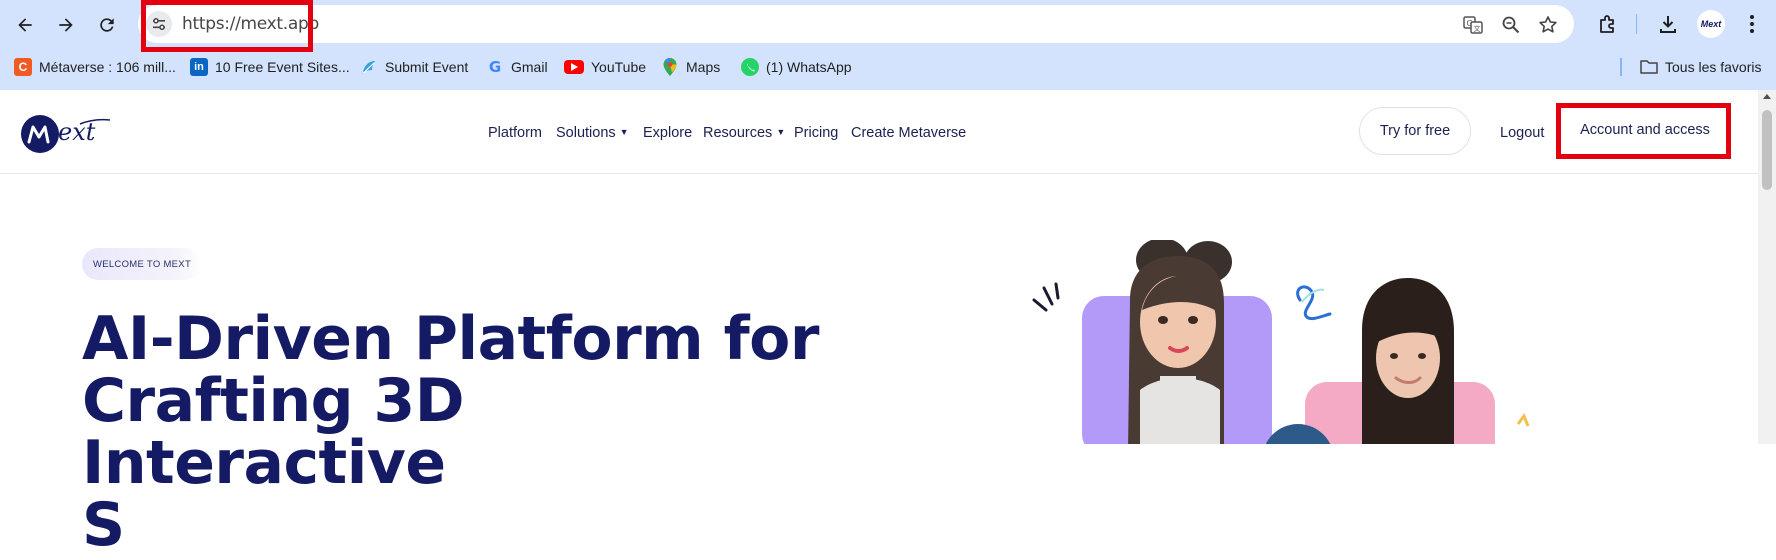 The height and width of the screenshot is (560, 1776). I want to click on tune-icon, so click(159, 24).